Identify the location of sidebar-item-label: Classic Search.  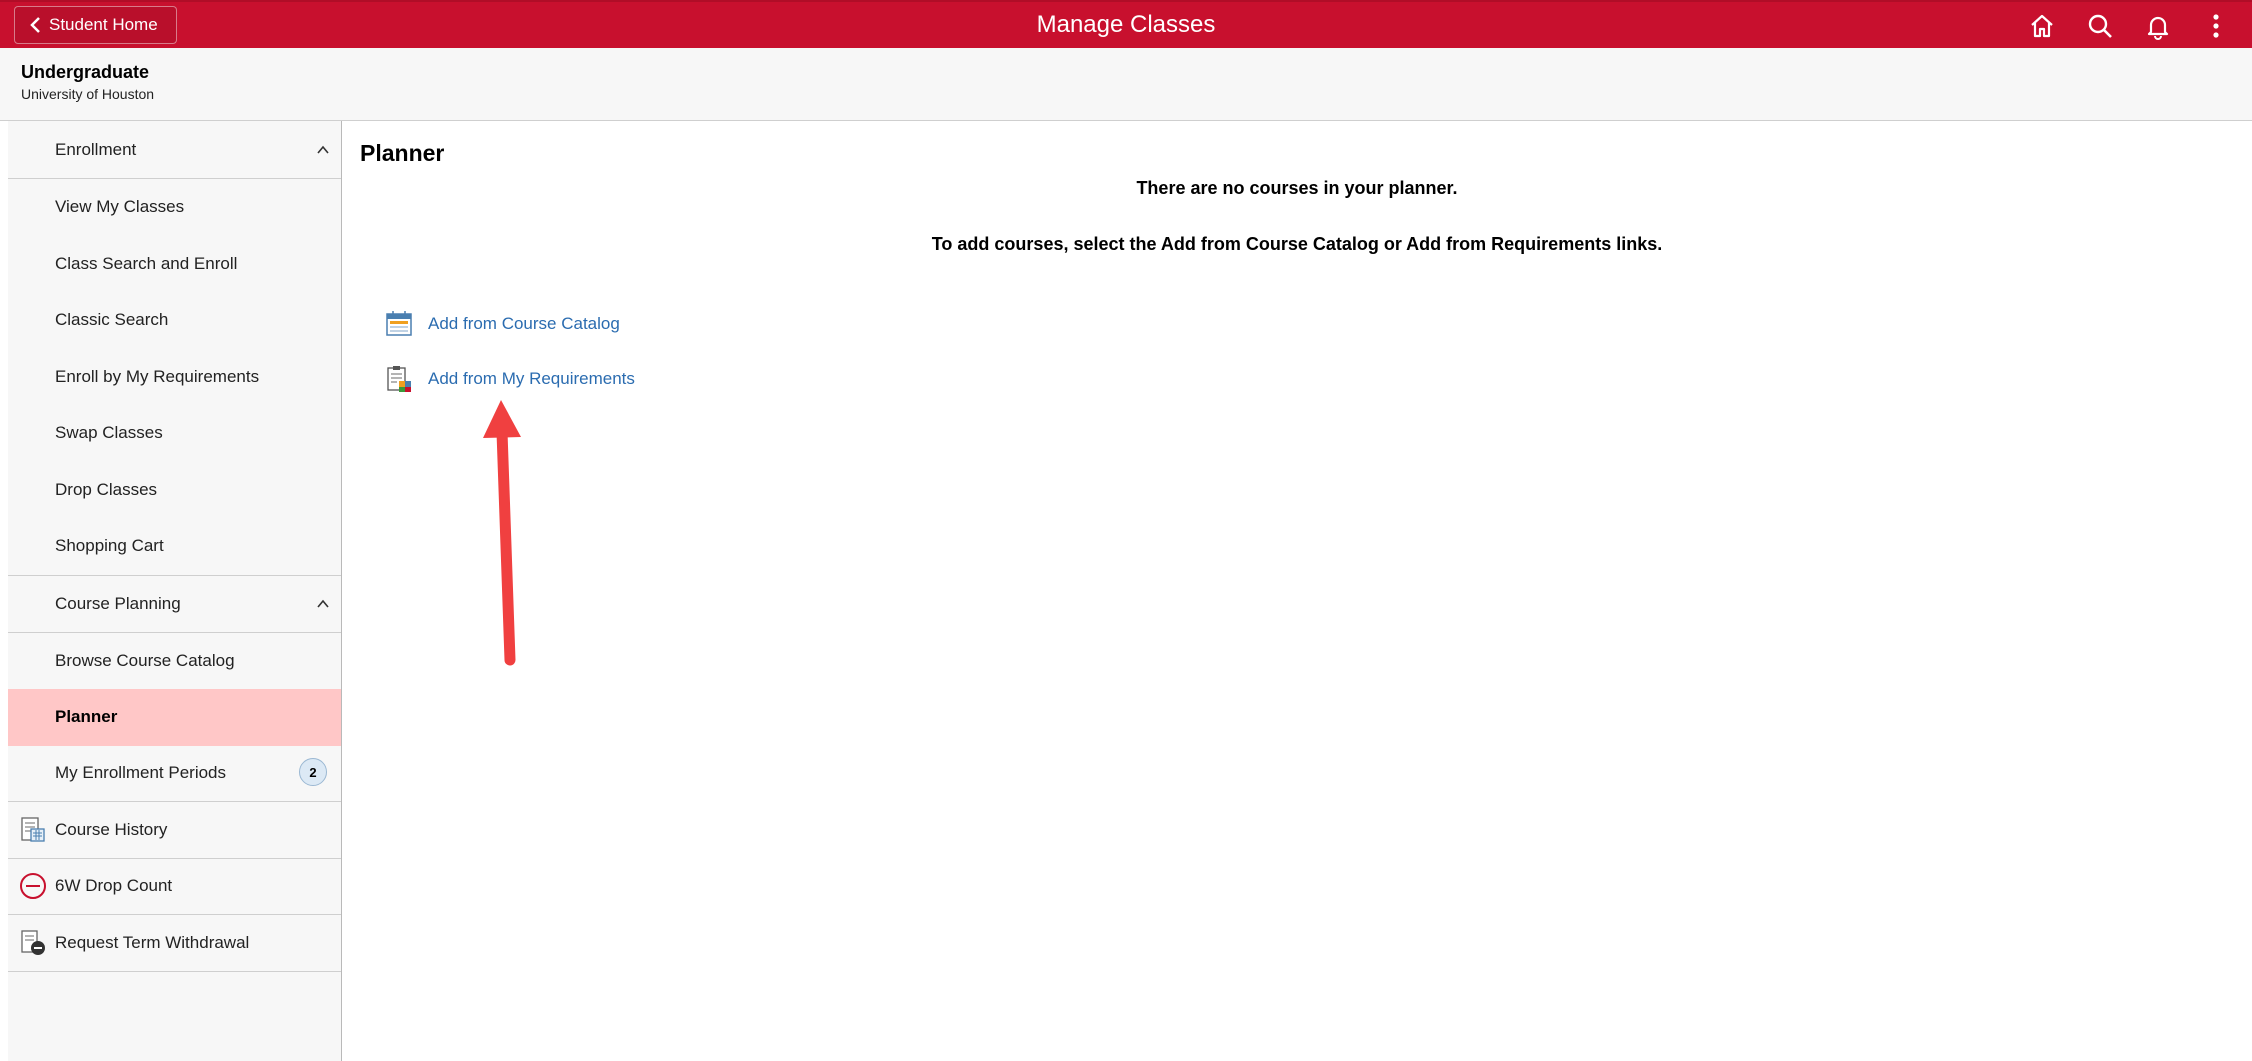
(112, 320).